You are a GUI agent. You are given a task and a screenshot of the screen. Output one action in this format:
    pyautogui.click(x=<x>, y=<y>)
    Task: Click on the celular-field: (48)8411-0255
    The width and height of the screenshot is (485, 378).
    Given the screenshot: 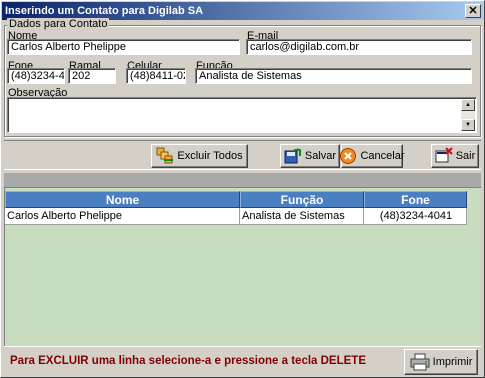 What is the action you would take?
    pyautogui.click(x=156, y=76)
    